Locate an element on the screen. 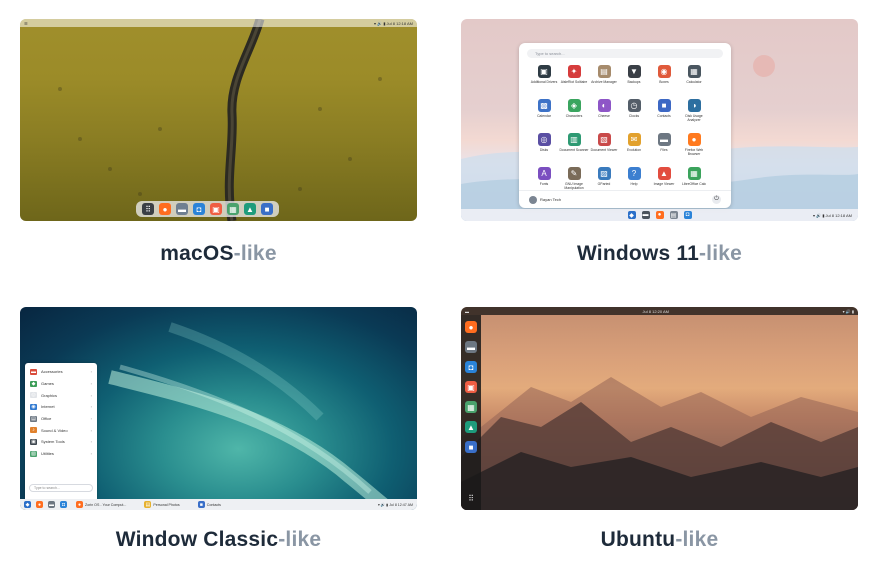 The width and height of the screenshot is (878, 567). app-tile: ■ Contacts is located at coordinates (664, 114).